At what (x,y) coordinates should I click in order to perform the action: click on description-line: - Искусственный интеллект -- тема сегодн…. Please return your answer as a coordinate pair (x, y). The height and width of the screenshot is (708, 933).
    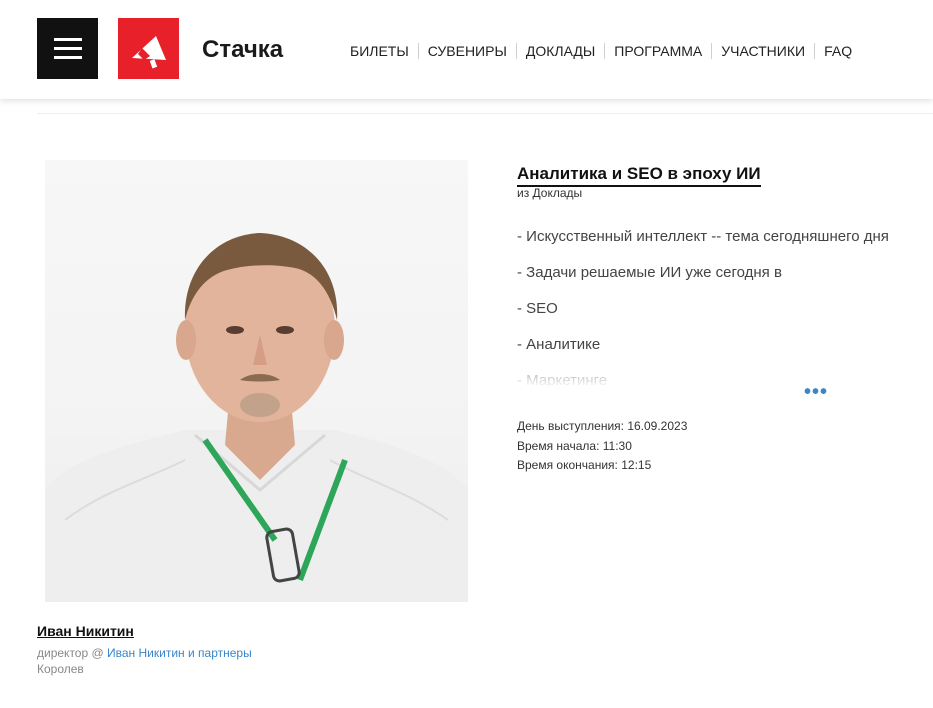
    Looking at the image, I should click on (703, 236).